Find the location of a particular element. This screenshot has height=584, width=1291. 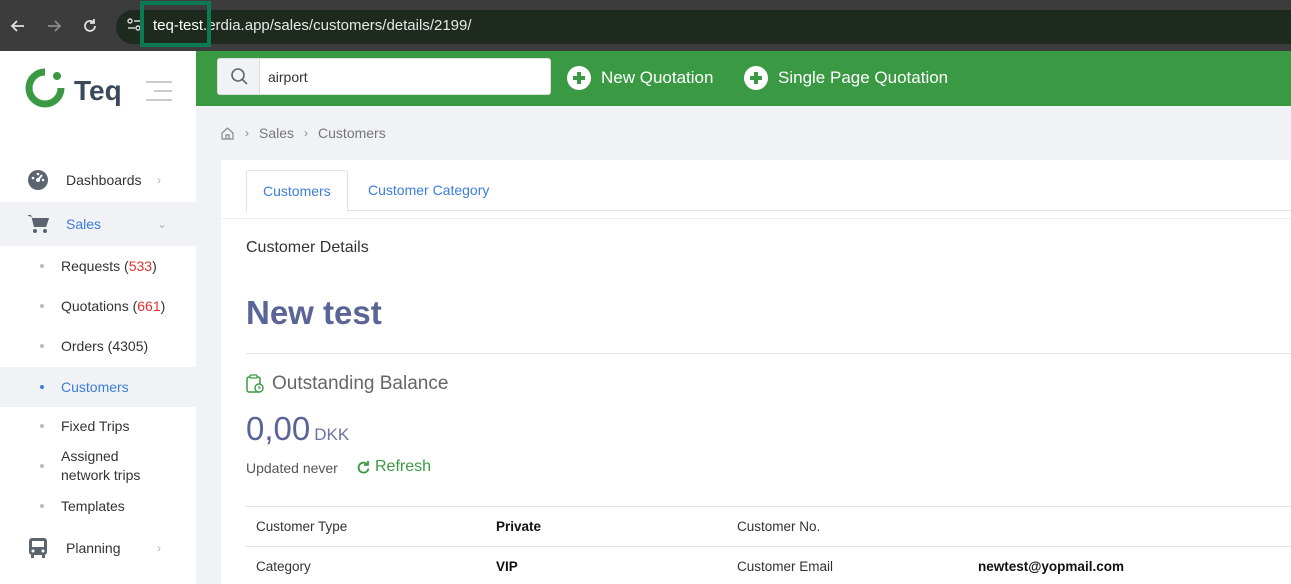

highlight-box is located at coordinates (175, 24).